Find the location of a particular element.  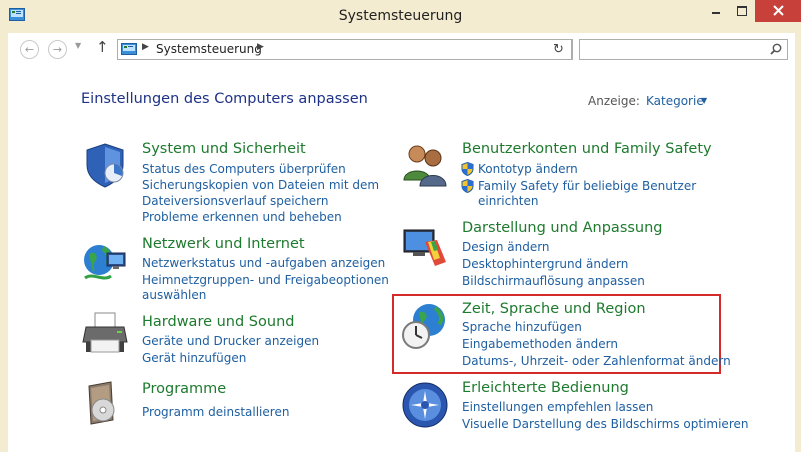

up-button: ↑ is located at coordinates (102, 47).